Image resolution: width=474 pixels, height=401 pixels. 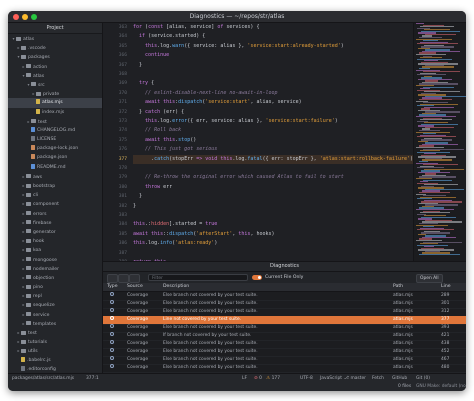 What do you see at coordinates (257, 277) in the screenshot?
I see `current-file-only-toggle` at bounding box center [257, 277].